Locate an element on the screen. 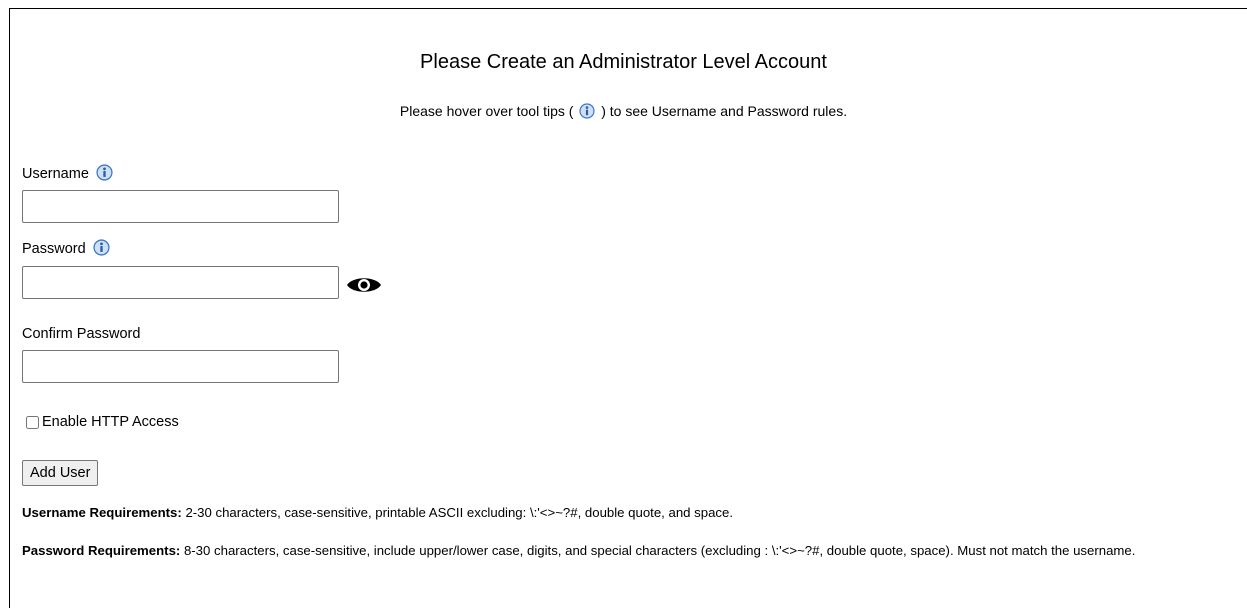 Image resolution: width=1247 pixels, height=608 pixels. password-input is located at coordinates (180, 282).